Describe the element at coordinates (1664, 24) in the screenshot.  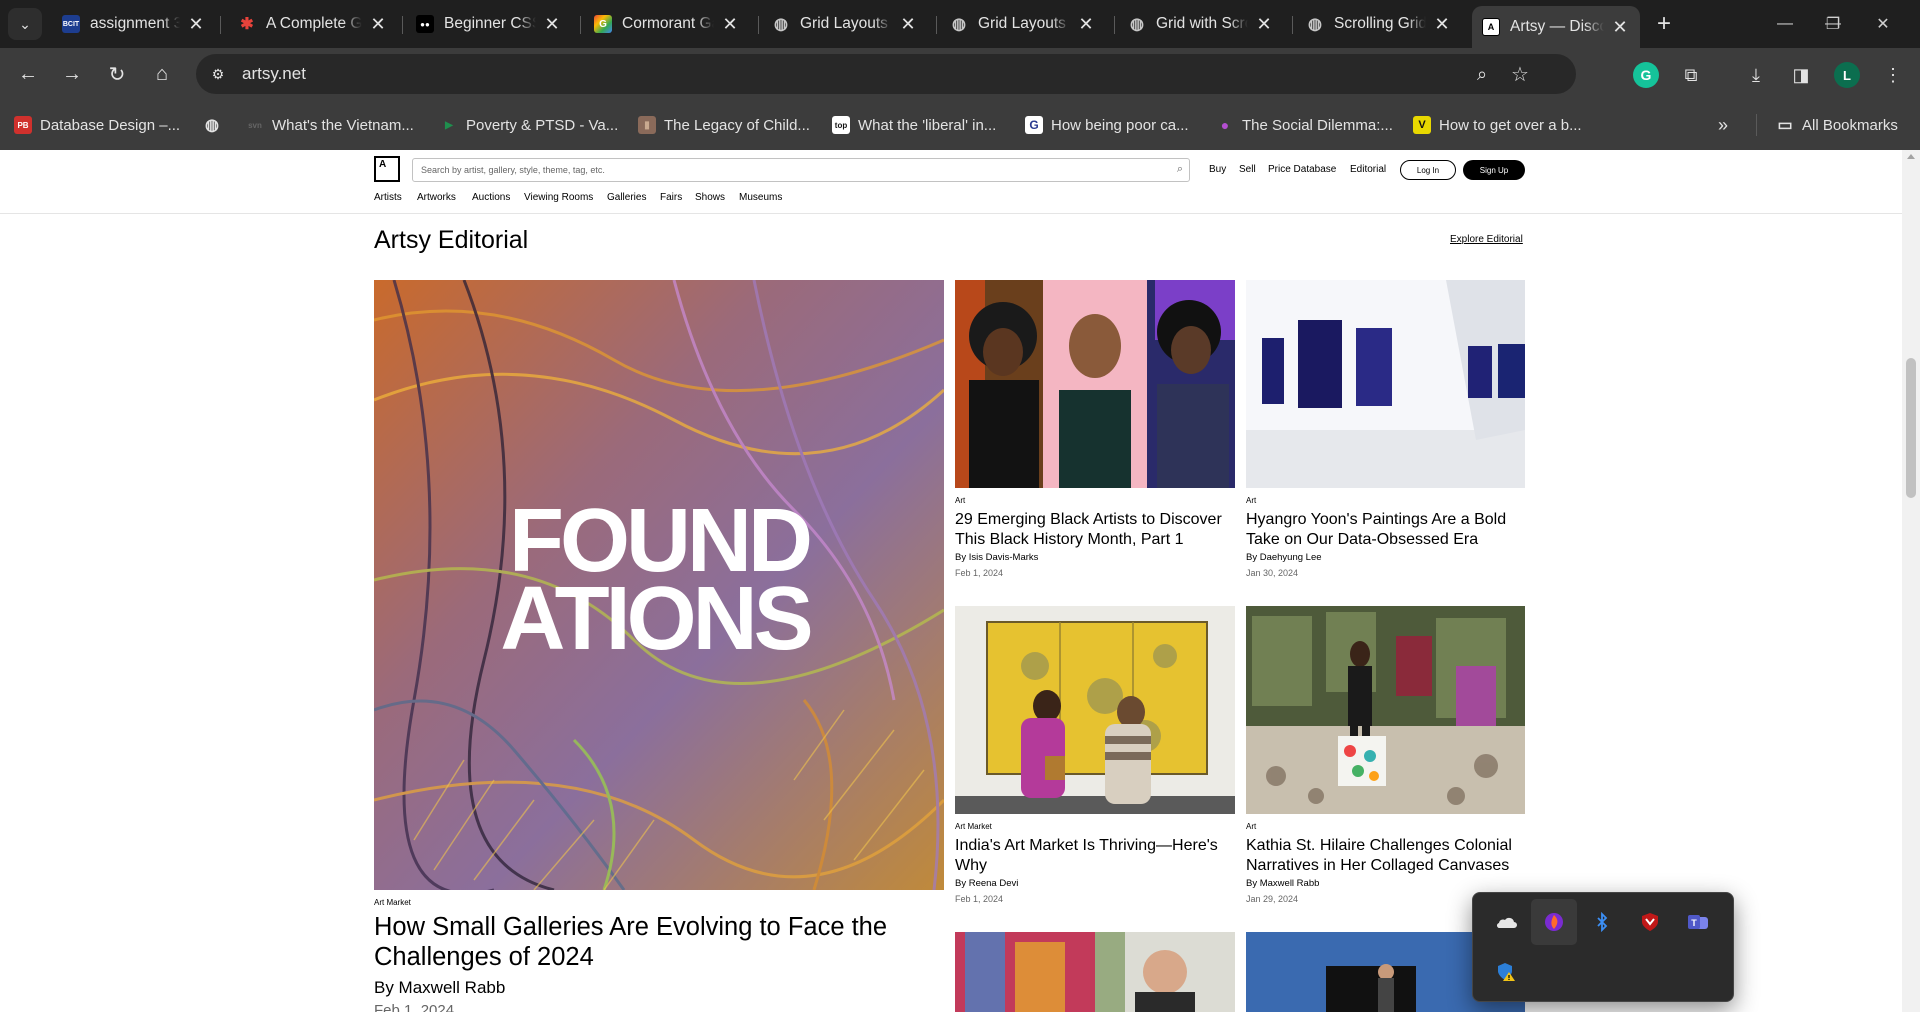
I see `new-tab-icon: +` at that location.